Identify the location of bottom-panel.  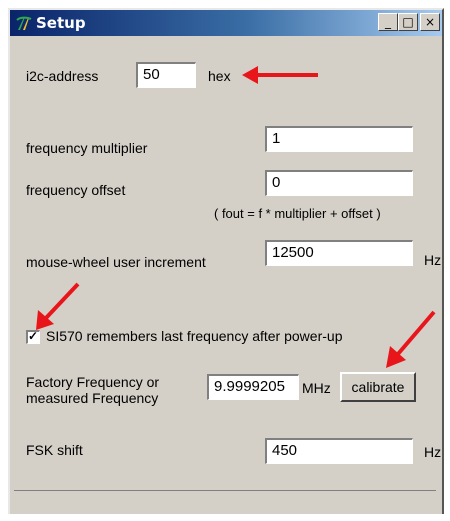
(225, 505).